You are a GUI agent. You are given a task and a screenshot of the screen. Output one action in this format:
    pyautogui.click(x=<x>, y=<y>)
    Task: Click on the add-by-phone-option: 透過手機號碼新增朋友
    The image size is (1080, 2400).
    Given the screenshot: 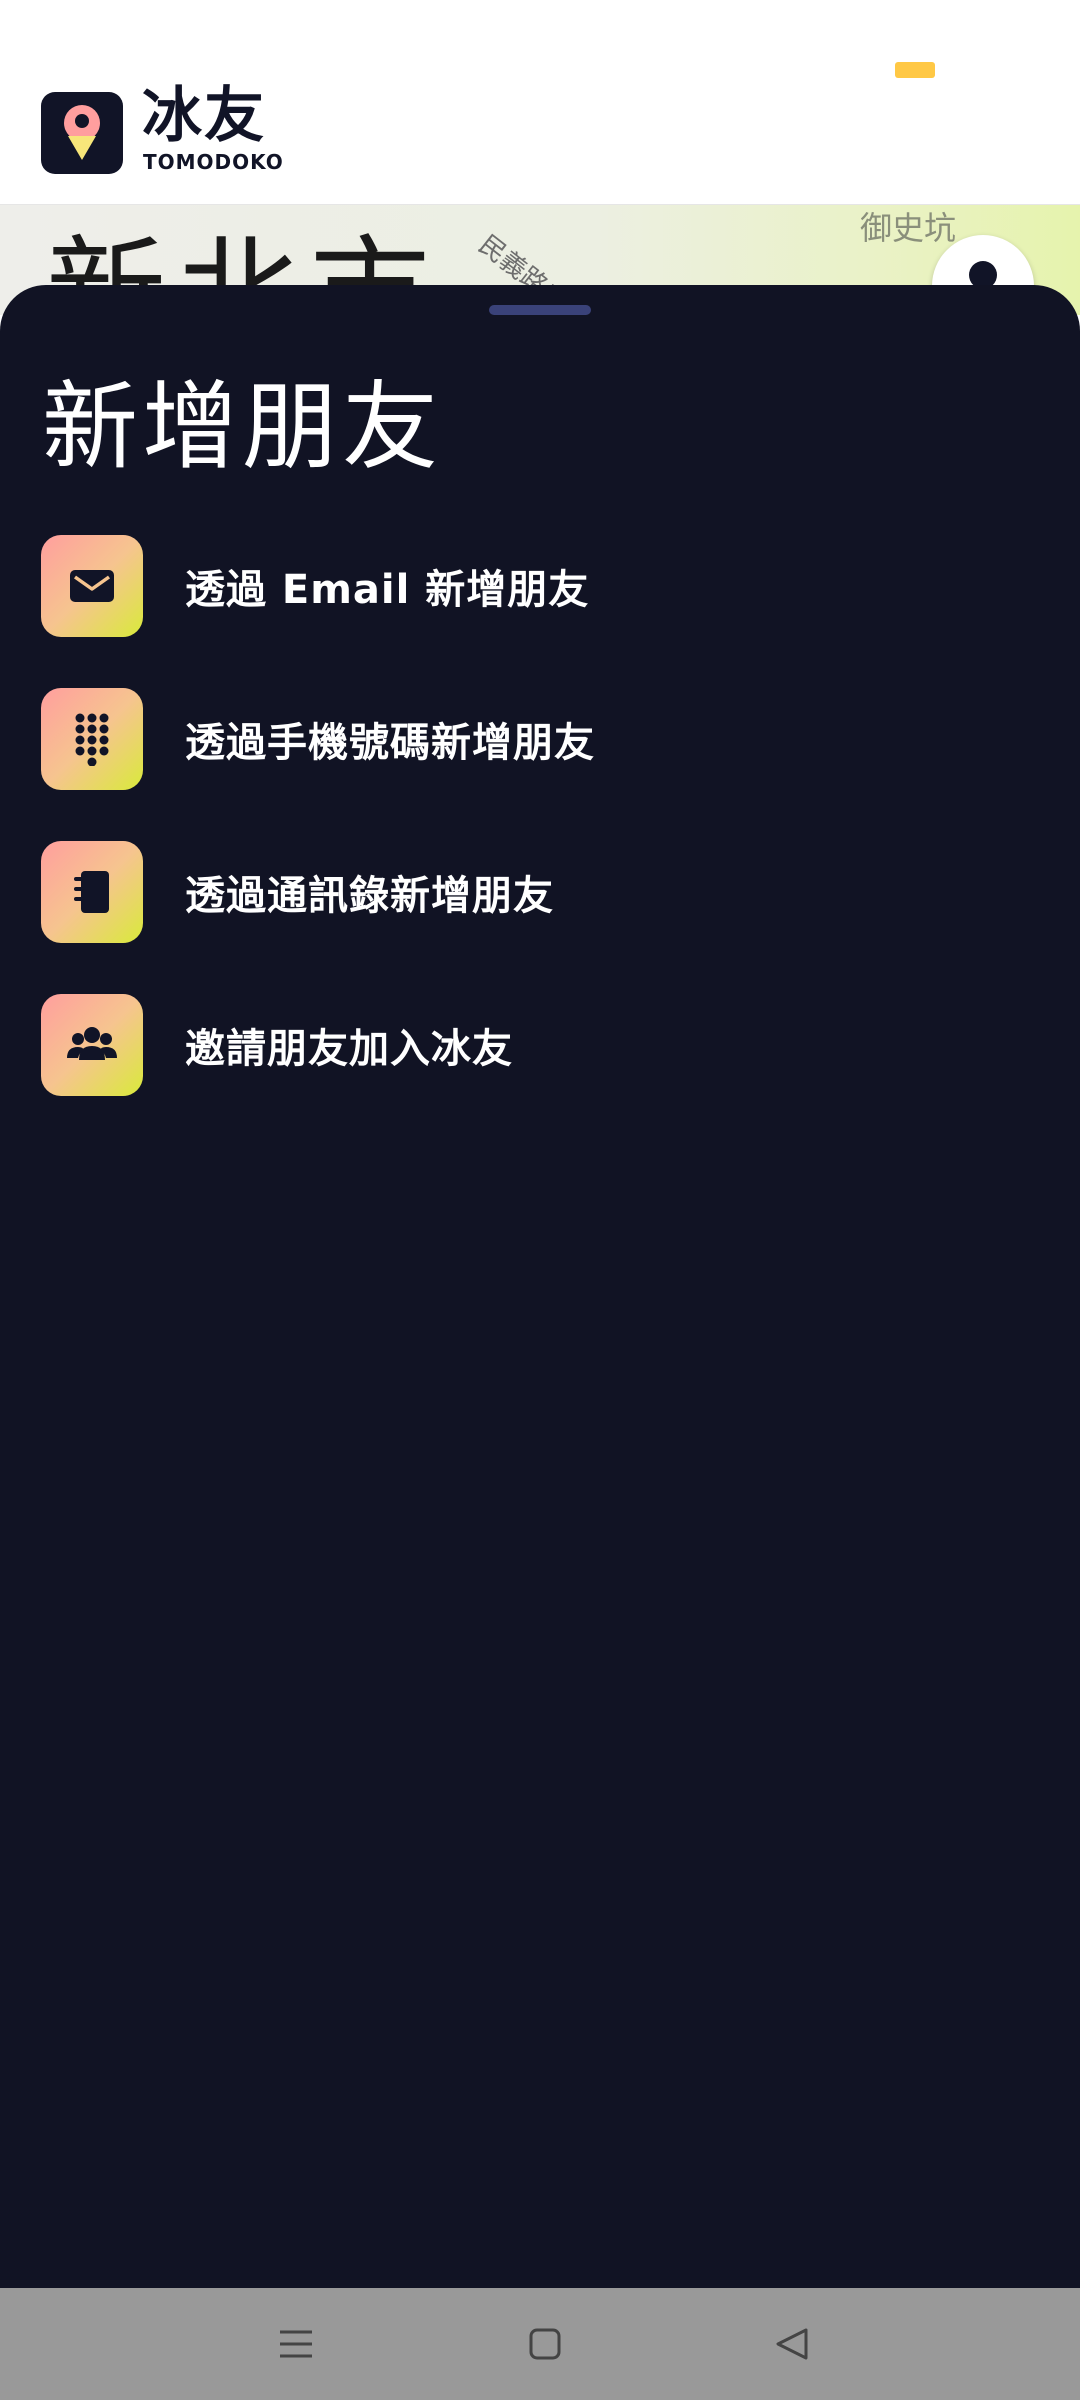 What is the action you would take?
    pyautogui.click(x=391, y=739)
    